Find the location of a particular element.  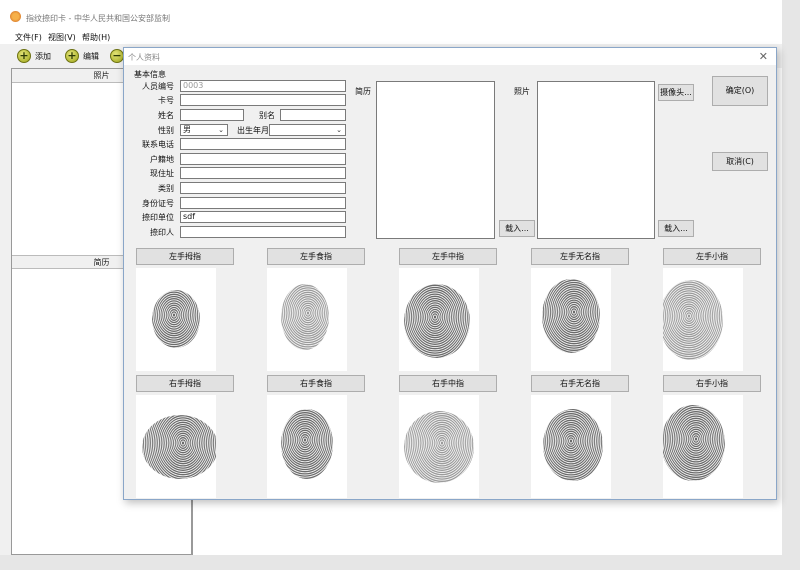

card-no-label: 卡号 is located at coordinates (166, 100).